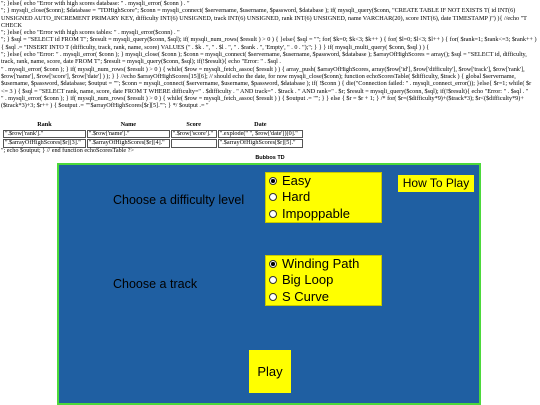  I want to click on difficulty-option-label: Easy, so click(296, 180).